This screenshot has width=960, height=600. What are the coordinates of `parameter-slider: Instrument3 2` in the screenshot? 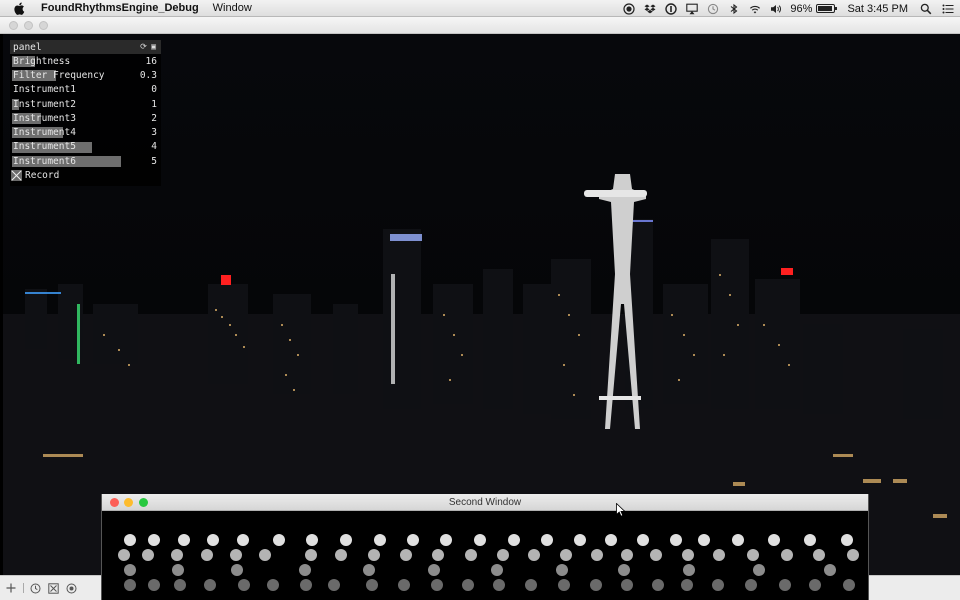 It's located at (85, 118).